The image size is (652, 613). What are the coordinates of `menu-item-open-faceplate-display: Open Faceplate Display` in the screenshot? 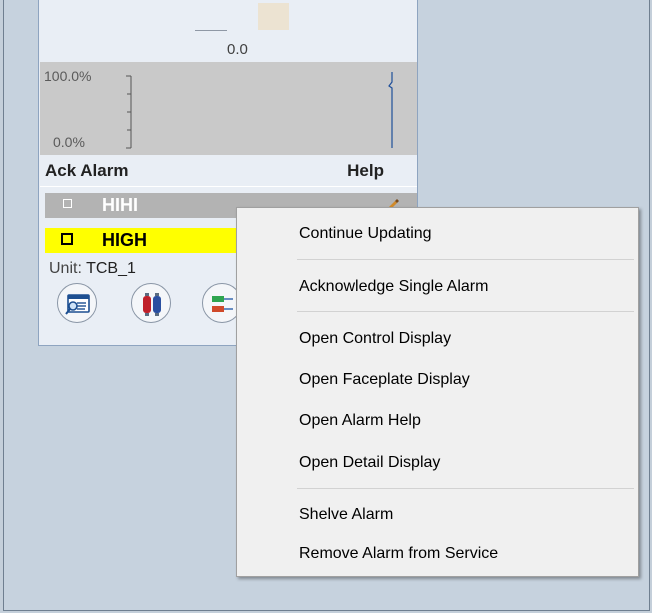 It's located at (437, 380).